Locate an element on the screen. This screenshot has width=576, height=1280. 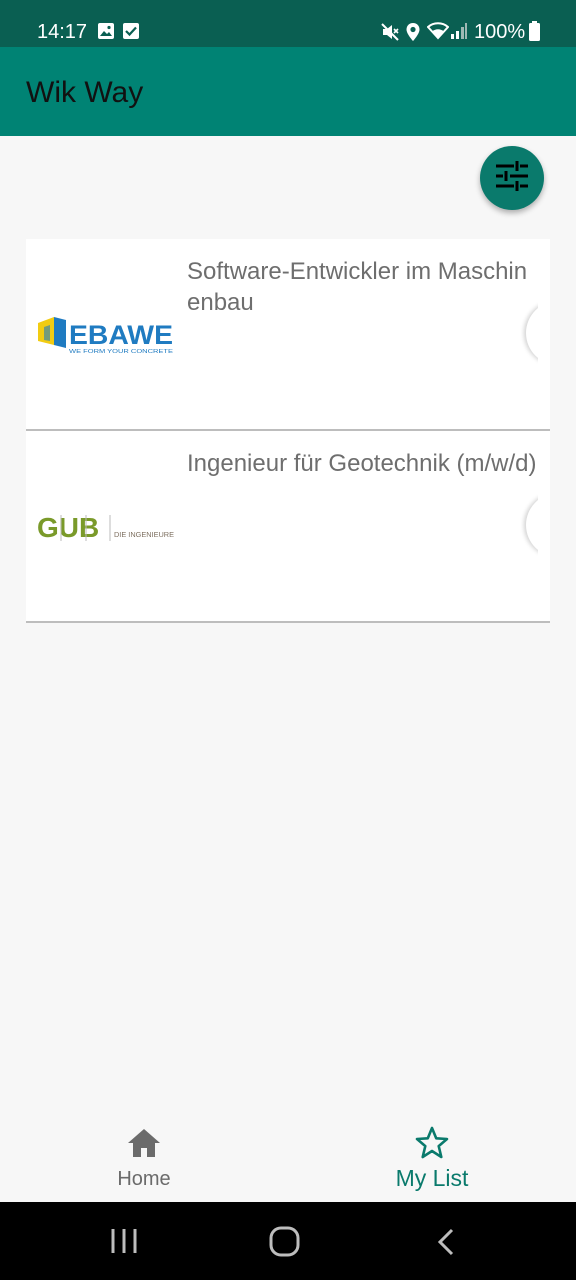
nav-my-list-label: My List is located at coordinates (432, 1178).